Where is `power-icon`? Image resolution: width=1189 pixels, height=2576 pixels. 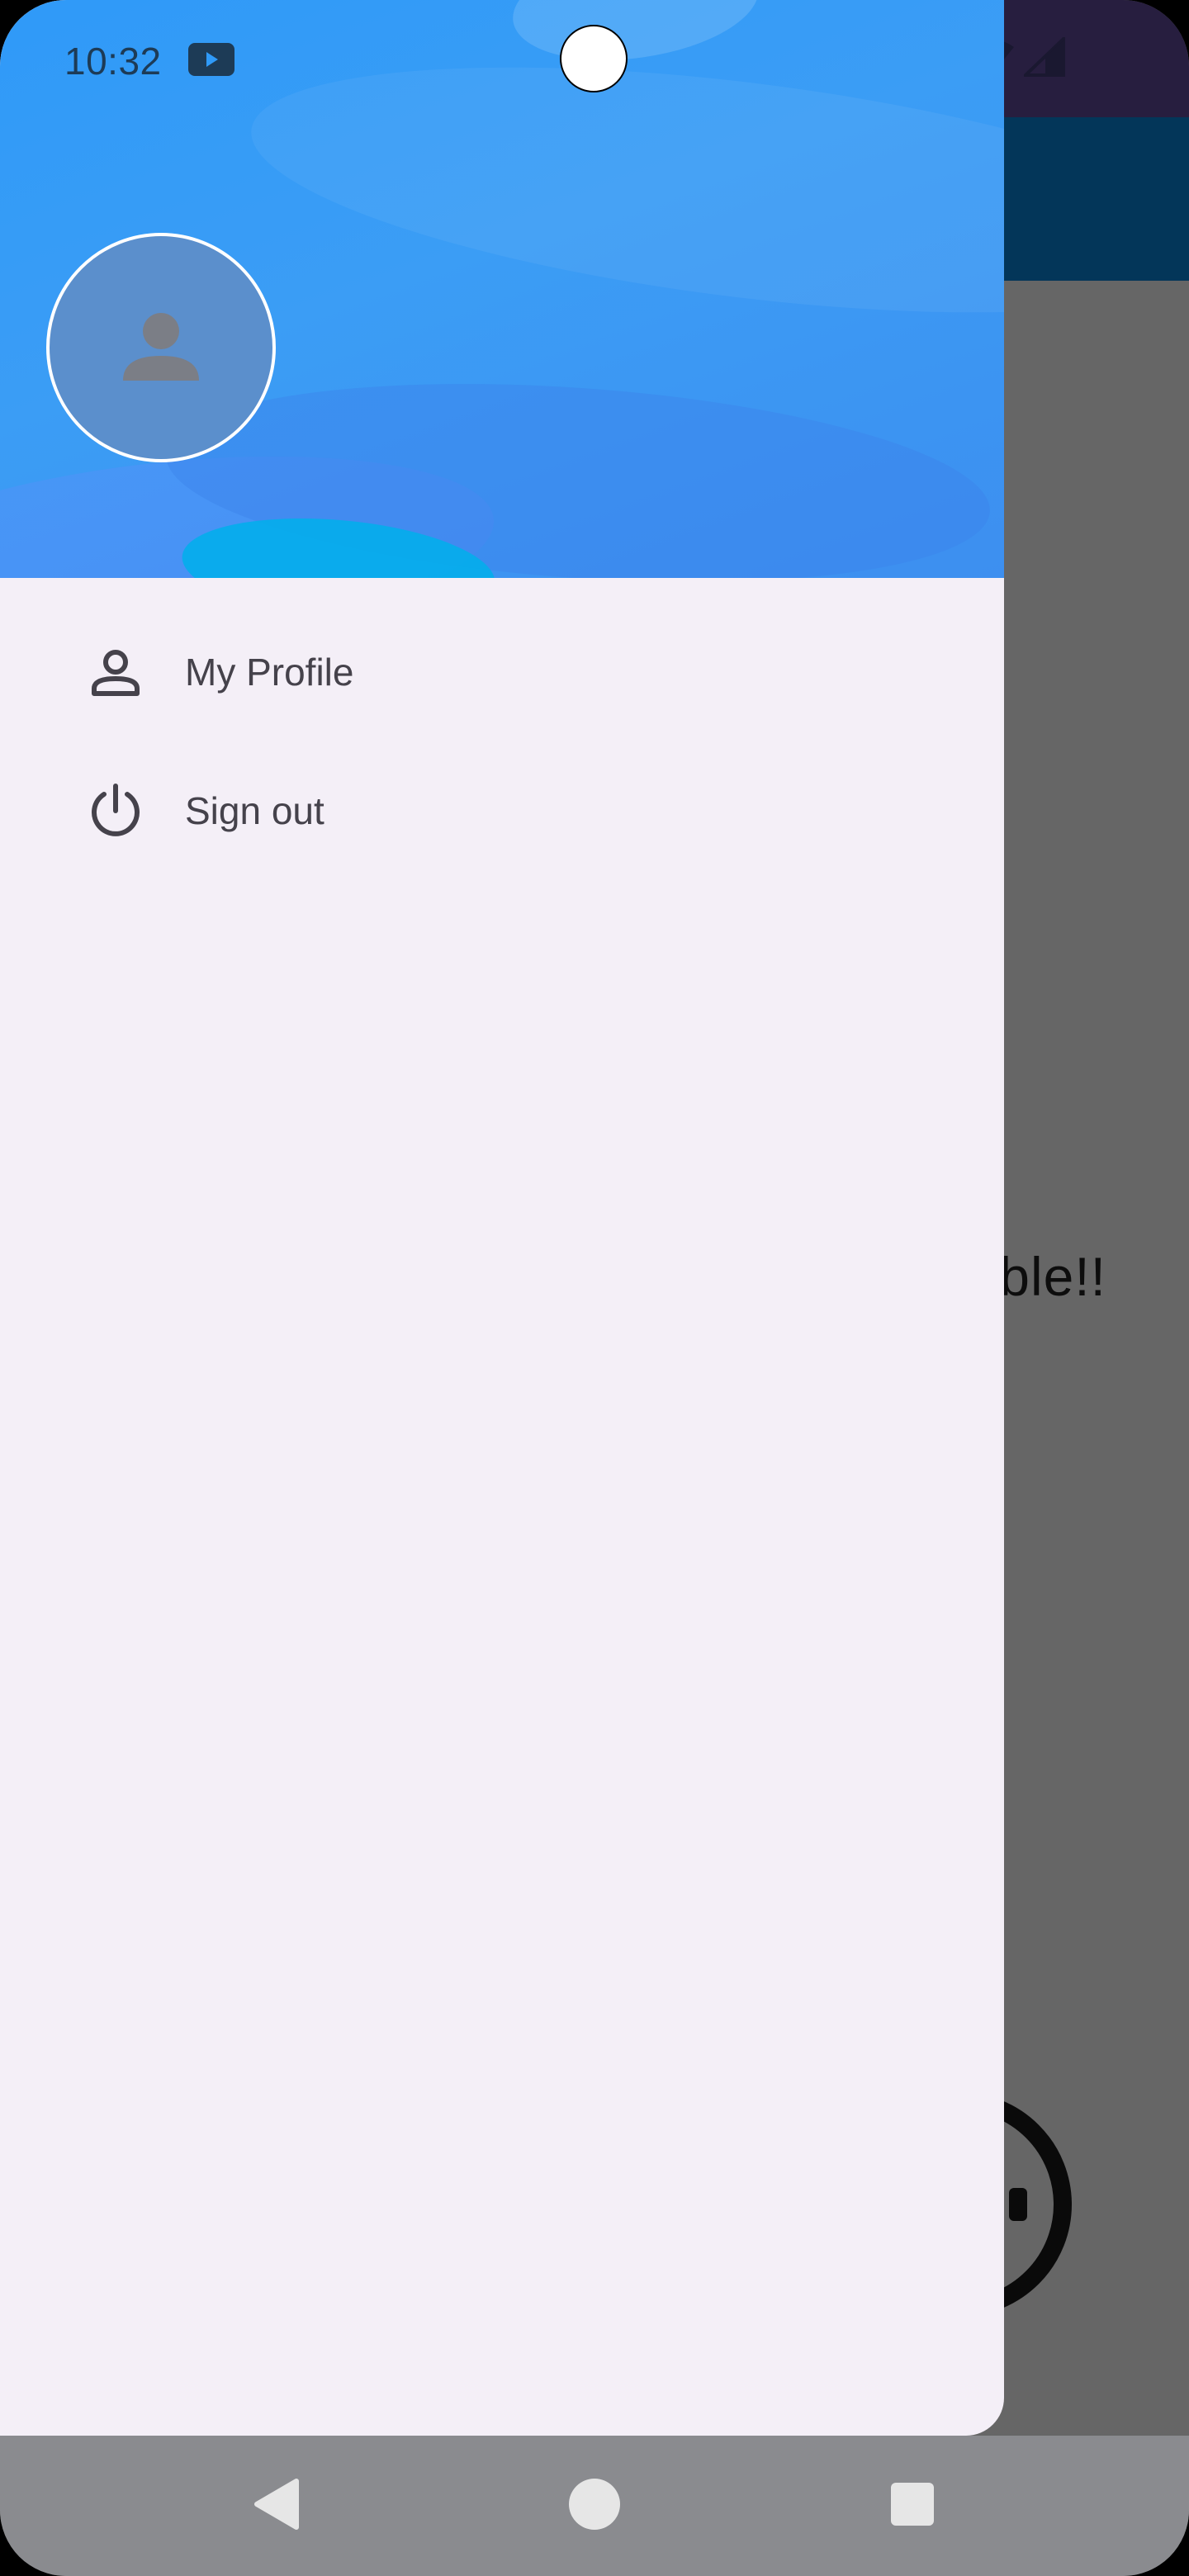
power-icon is located at coordinates (116, 811).